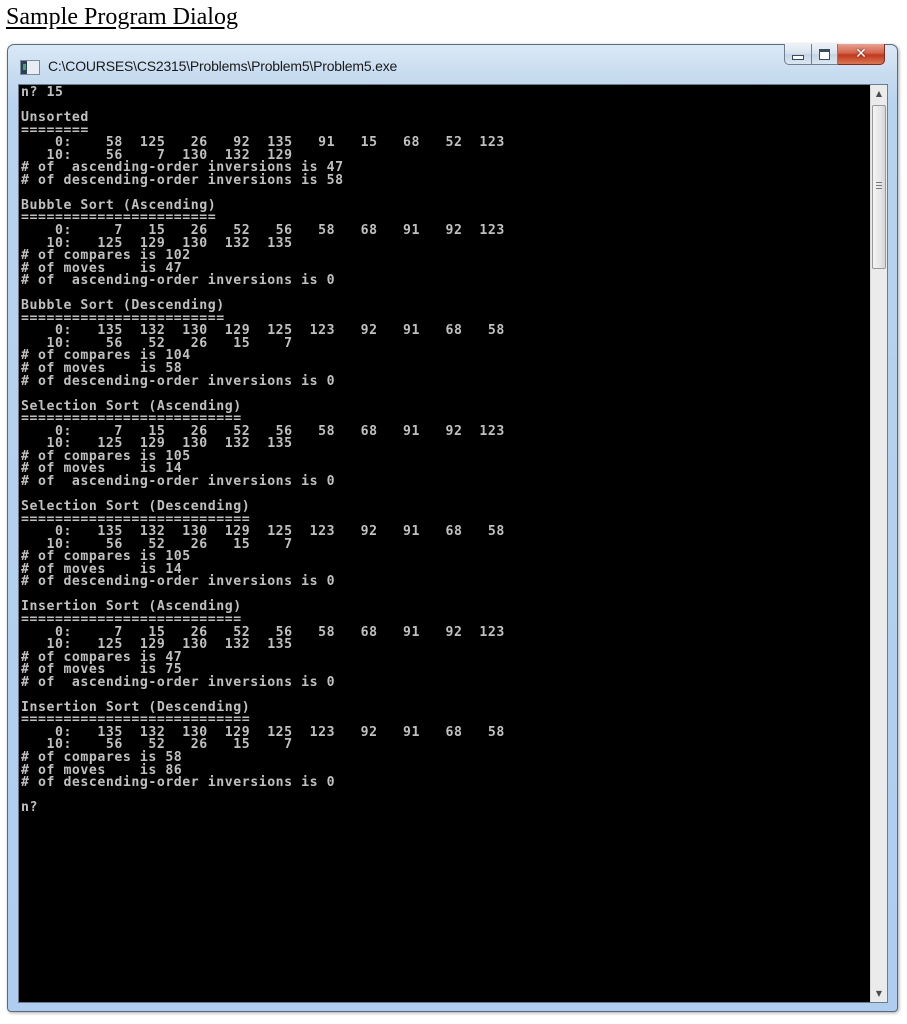 The width and height of the screenshot is (907, 1024). I want to click on console-line: # of descending-order inversions is 58, so click(182, 180).